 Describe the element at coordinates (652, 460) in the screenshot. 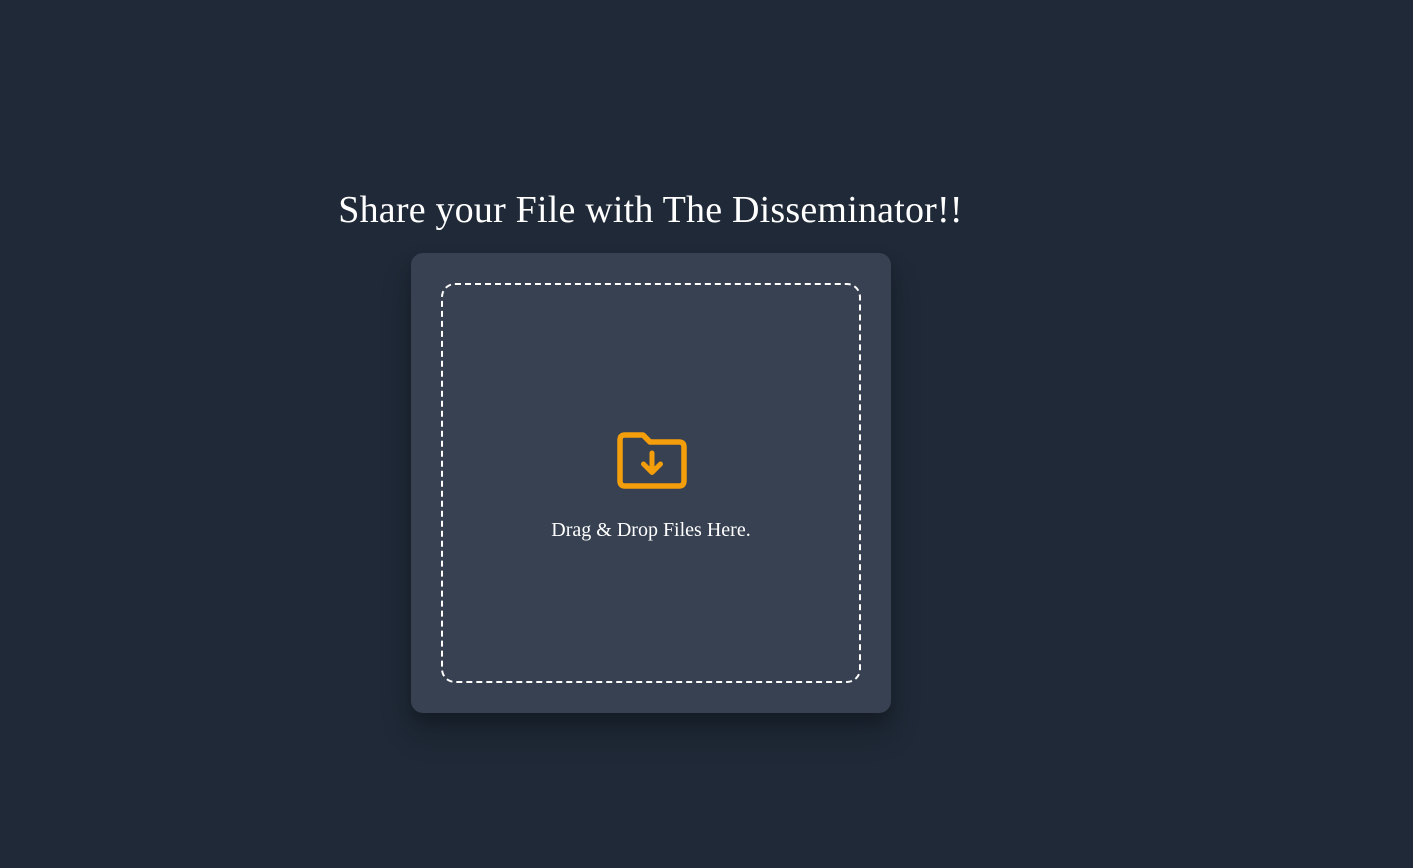

I see `folder-download-icon` at that location.